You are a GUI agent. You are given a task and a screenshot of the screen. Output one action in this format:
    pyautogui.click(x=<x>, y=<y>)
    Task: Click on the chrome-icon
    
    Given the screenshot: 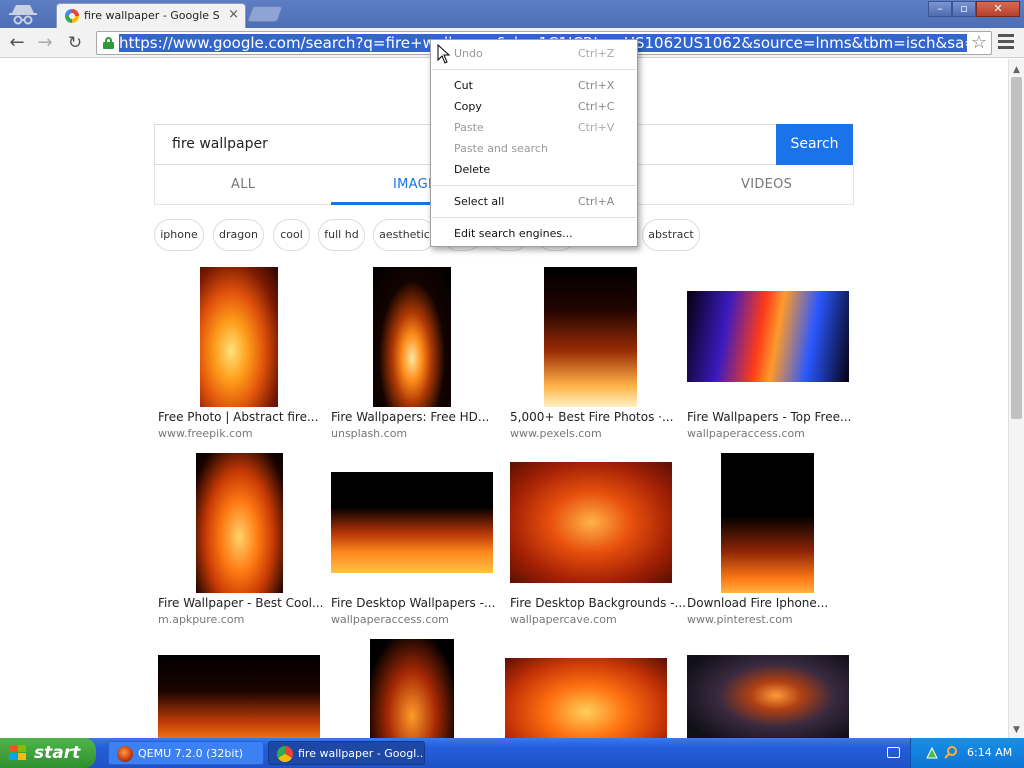 What is the action you would take?
    pyautogui.click(x=285, y=754)
    